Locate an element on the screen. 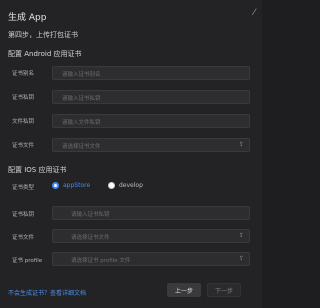 Image resolution: width=320 pixels, height=308 pixels. android-cert-file-label: 证书文件 is located at coordinates (23, 146).